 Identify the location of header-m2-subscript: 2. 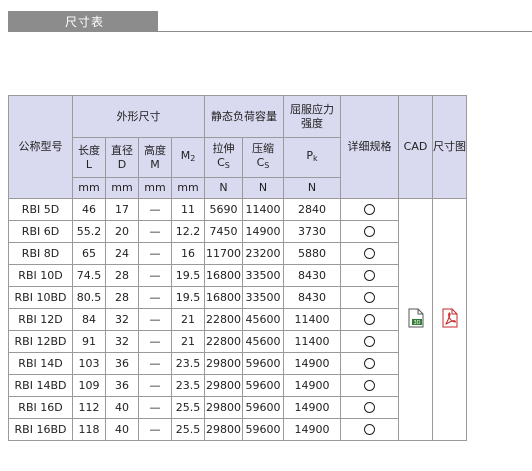
(193, 158).